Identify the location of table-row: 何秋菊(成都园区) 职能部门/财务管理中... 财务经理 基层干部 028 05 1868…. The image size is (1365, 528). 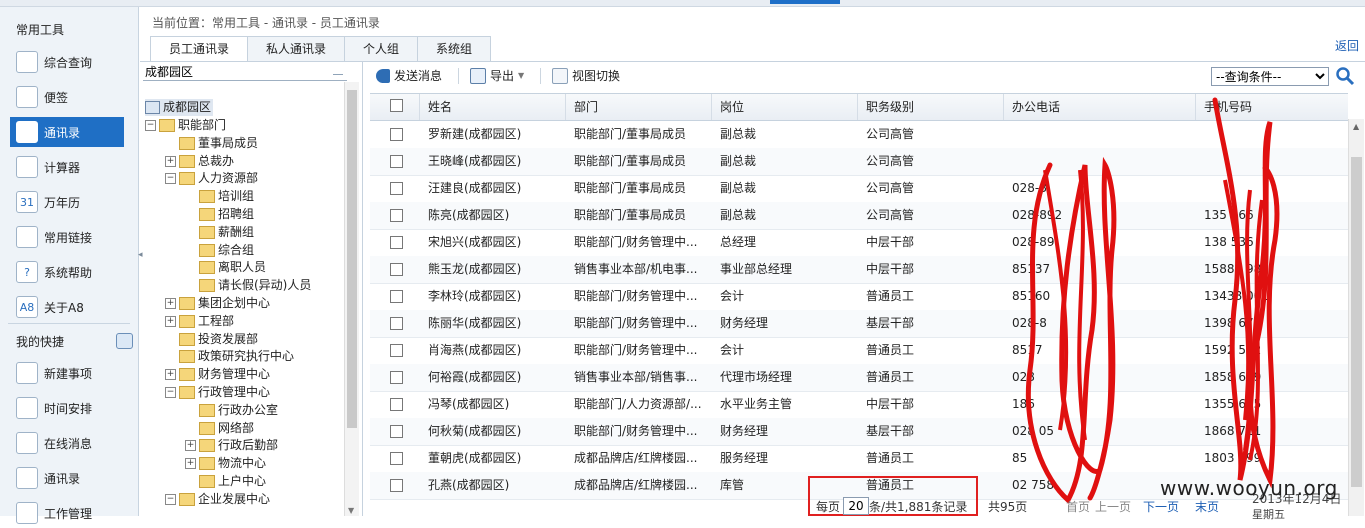
(859, 432).